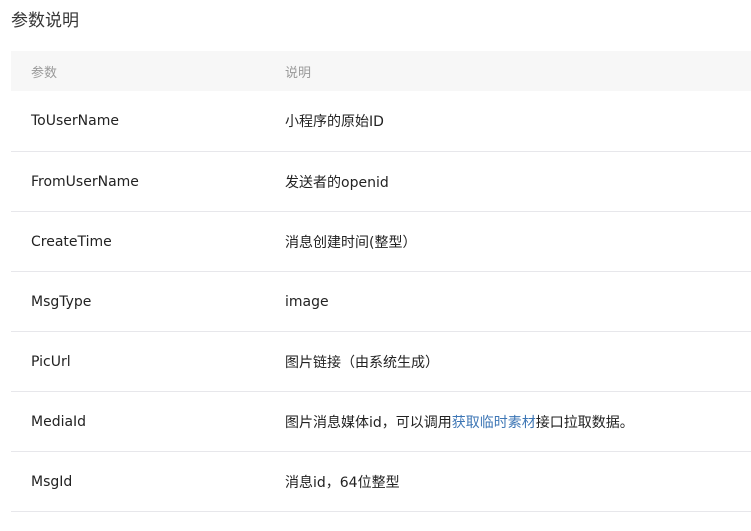 This screenshot has width=751, height=531. What do you see at coordinates (334, 122) in the screenshot?
I see `param-description: 小程序的原始ID` at bounding box center [334, 122].